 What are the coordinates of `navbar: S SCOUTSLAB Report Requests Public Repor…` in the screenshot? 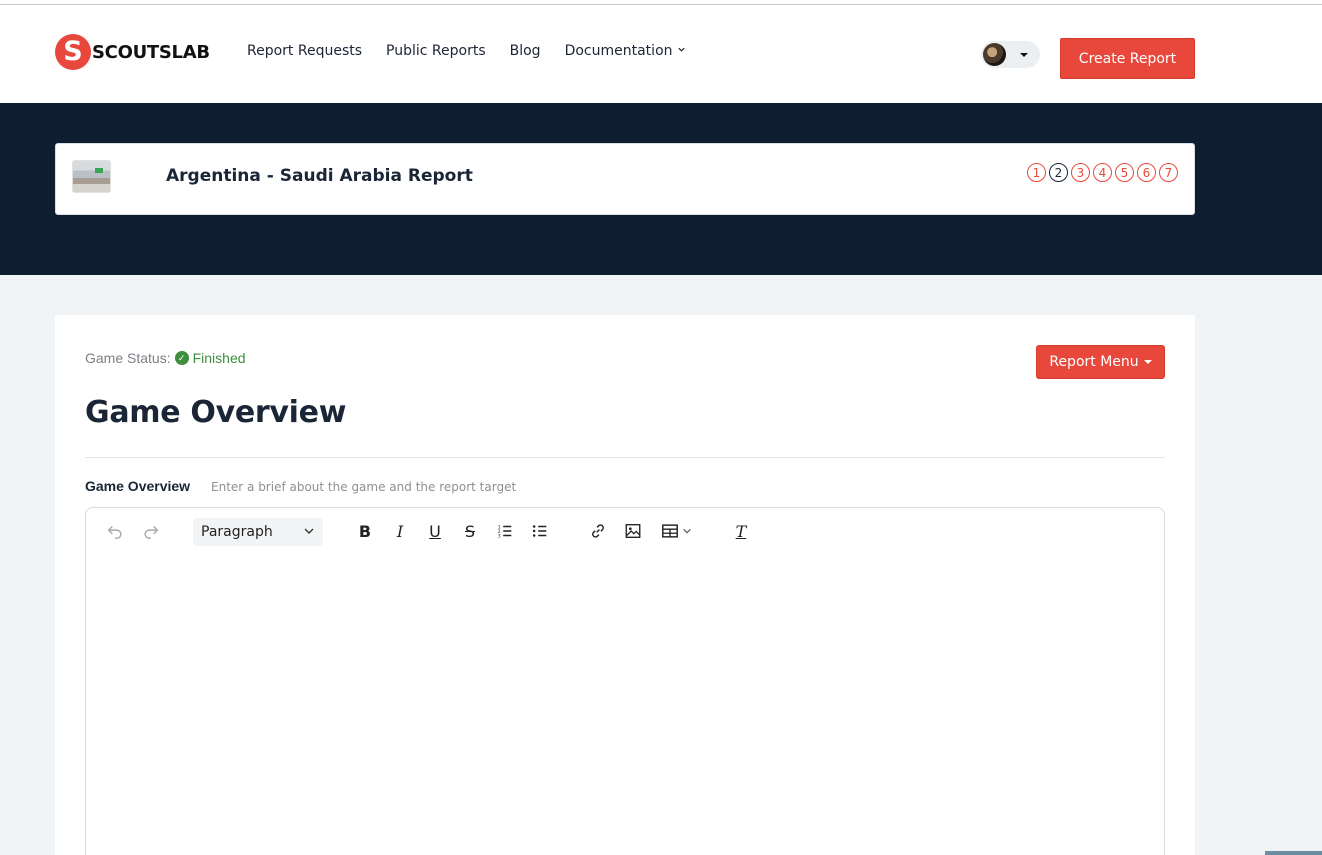 It's located at (661, 54).